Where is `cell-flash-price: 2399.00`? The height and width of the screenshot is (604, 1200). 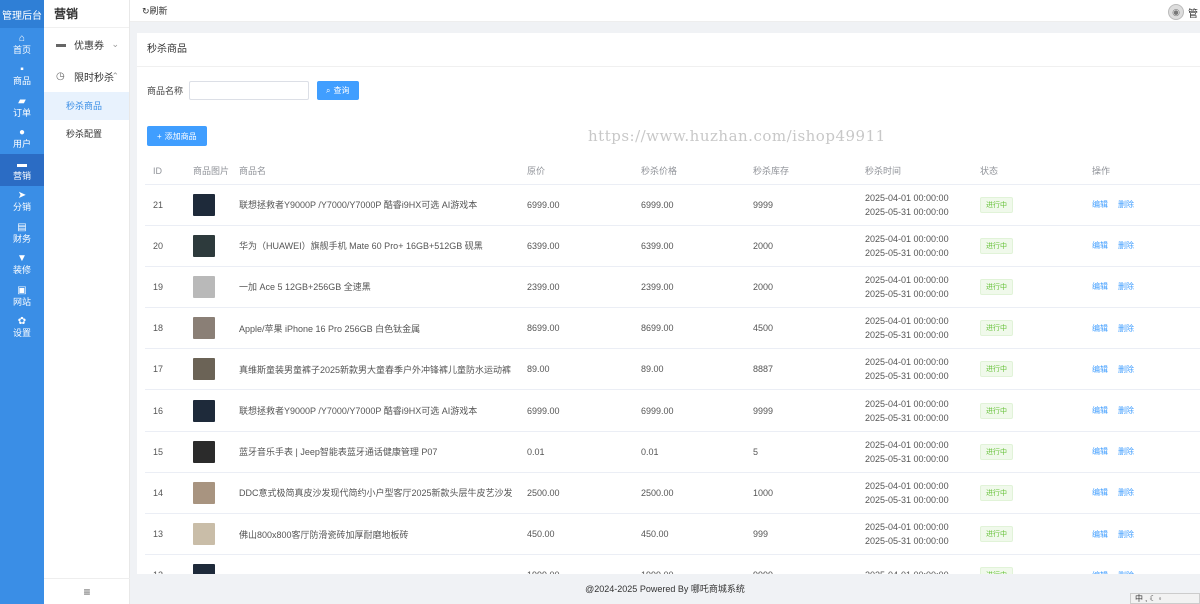
cell-flash-price: 2399.00 is located at coordinates (689, 287).